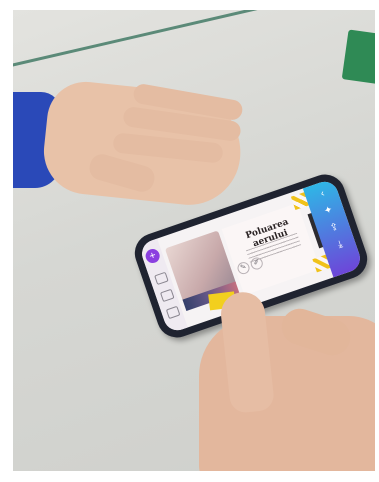  What do you see at coordinates (328, 211) in the screenshot?
I see `sparkle-icon: ✦` at bounding box center [328, 211].